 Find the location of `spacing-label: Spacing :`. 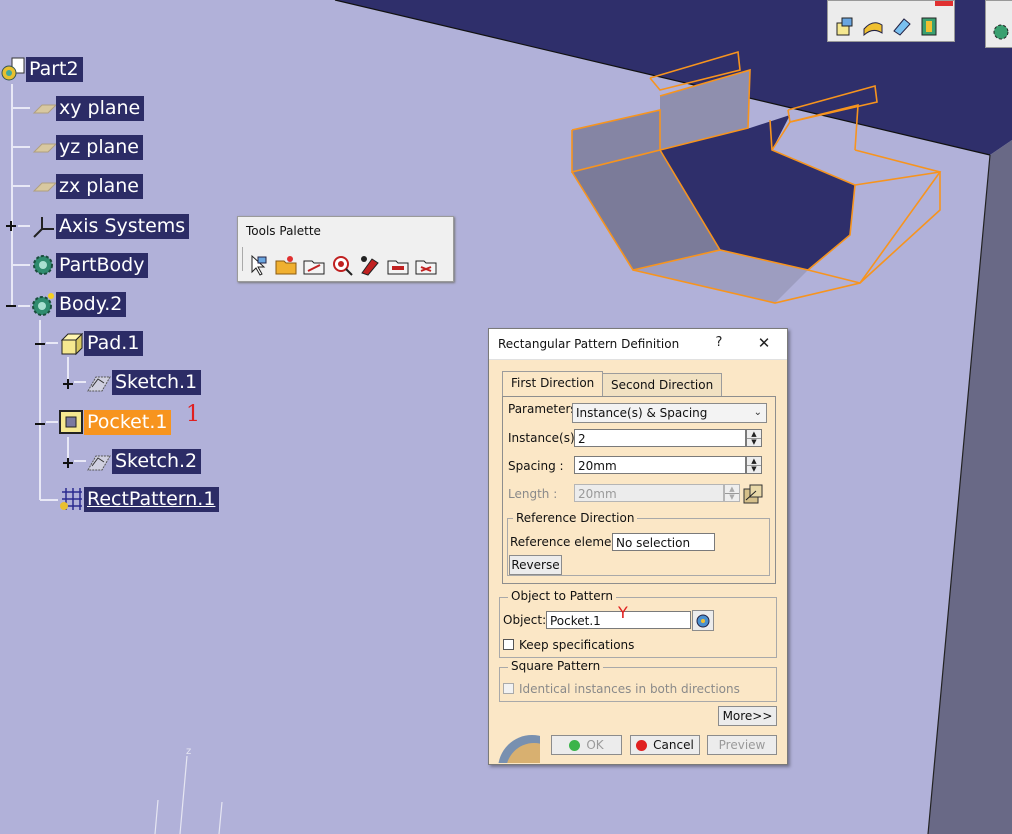

spacing-label: Spacing : is located at coordinates (536, 466).